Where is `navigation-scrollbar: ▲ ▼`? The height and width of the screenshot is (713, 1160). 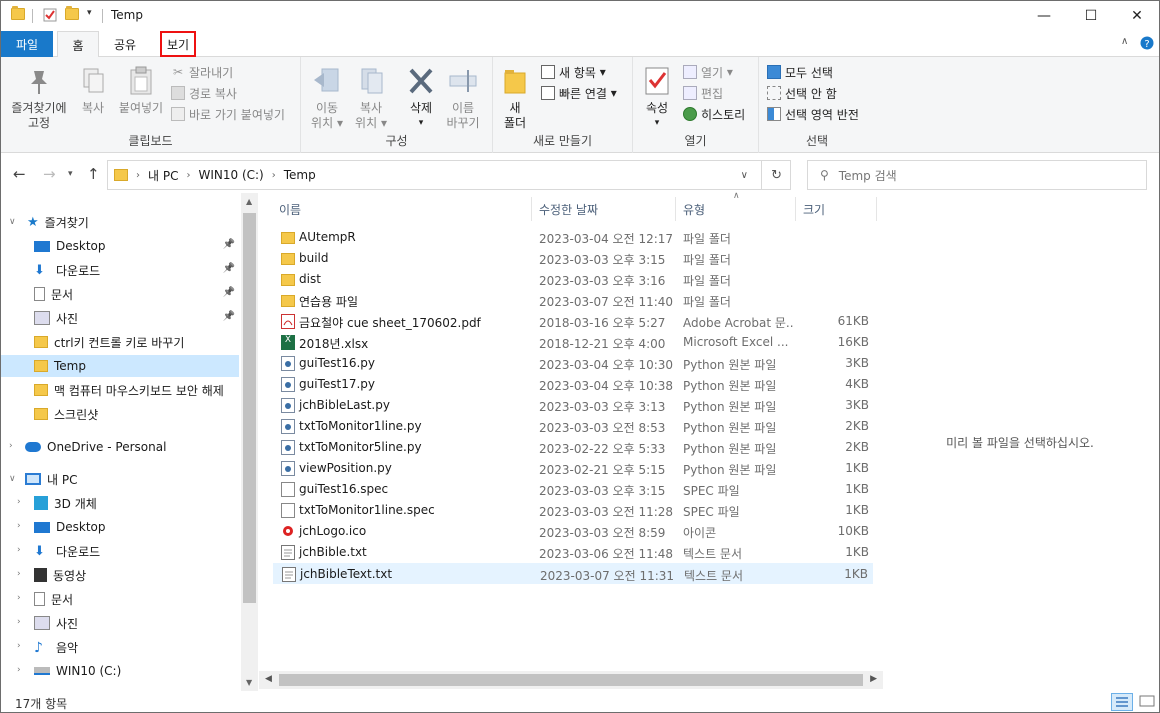 navigation-scrollbar: ▲ ▼ is located at coordinates (249, 442).